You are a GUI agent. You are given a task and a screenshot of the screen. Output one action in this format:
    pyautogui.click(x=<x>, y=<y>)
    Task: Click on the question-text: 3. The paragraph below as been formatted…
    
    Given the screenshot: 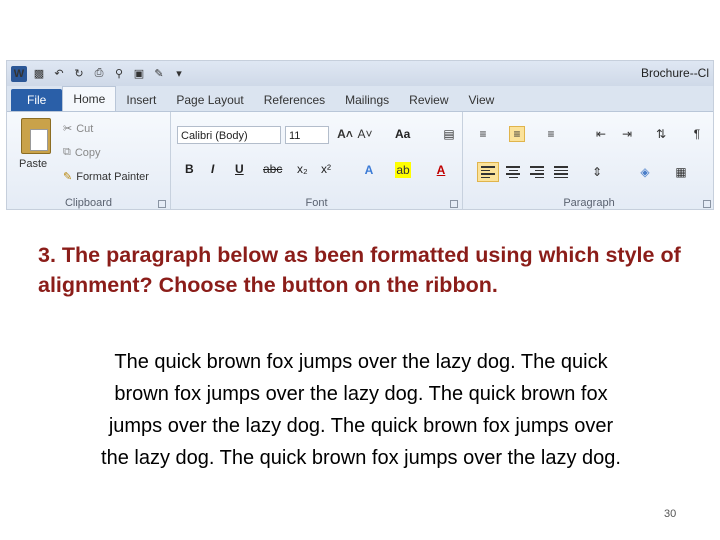 What is the action you would take?
    pyautogui.click(x=359, y=270)
    